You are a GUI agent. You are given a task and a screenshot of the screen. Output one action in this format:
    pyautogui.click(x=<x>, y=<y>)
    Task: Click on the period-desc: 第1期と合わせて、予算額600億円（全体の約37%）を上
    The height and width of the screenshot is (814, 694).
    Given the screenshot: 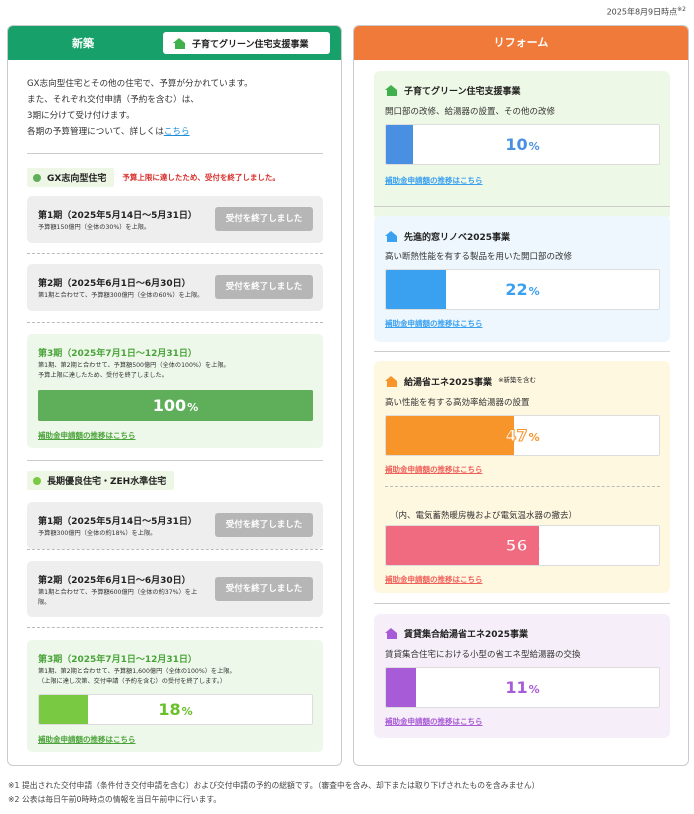 What is the action you would take?
    pyautogui.click(x=118, y=592)
    